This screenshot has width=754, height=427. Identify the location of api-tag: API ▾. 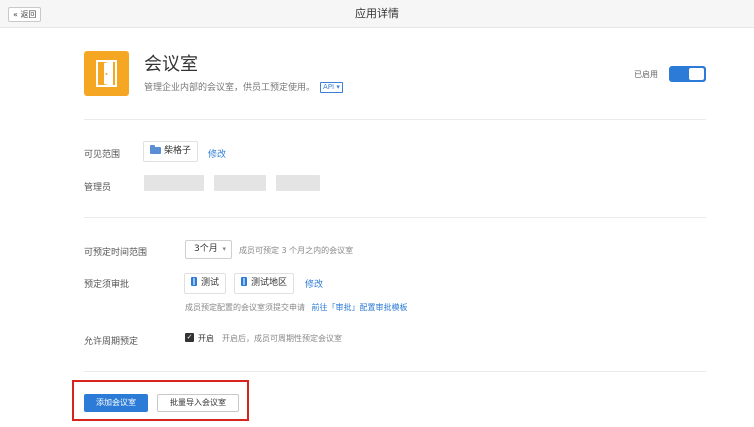
(331, 87).